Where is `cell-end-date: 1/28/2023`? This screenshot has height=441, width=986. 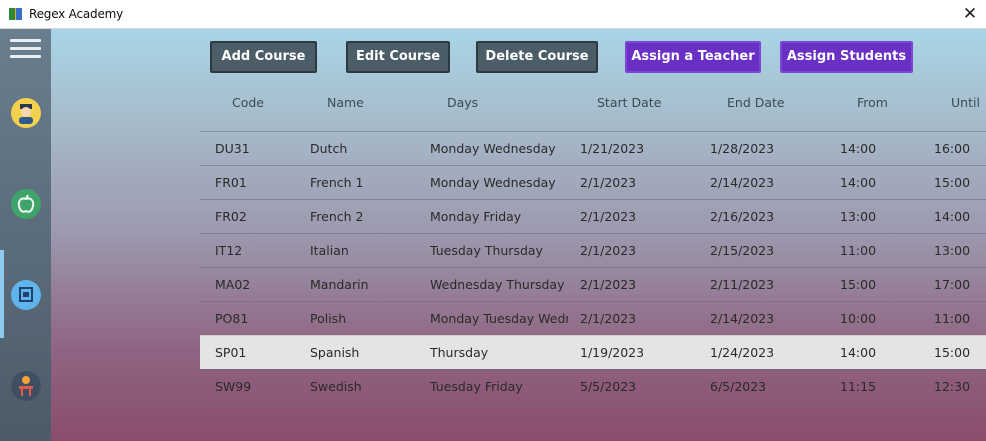
cell-end-date: 1/28/2023 is located at coordinates (742, 148).